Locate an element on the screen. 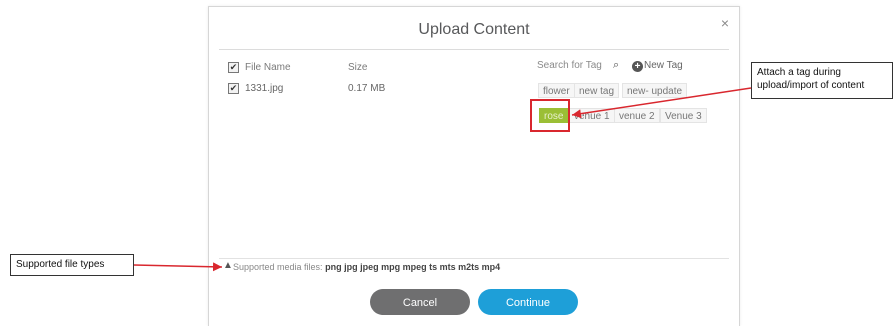 The image size is (896, 326). tag-venue-1: venue 1 is located at coordinates (592, 115).